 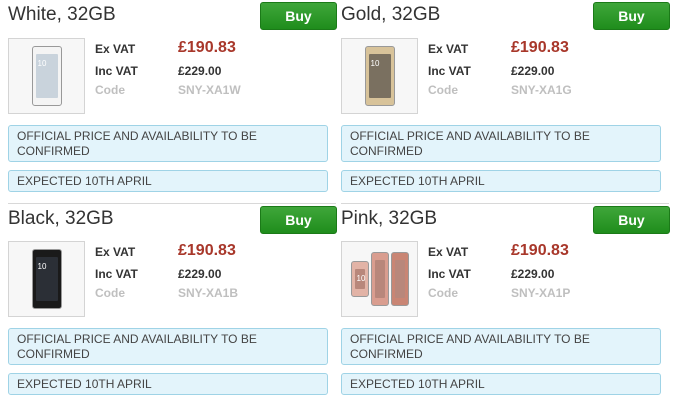 I want to click on code-row: Code SNY-XA1B, so click(x=215, y=295).